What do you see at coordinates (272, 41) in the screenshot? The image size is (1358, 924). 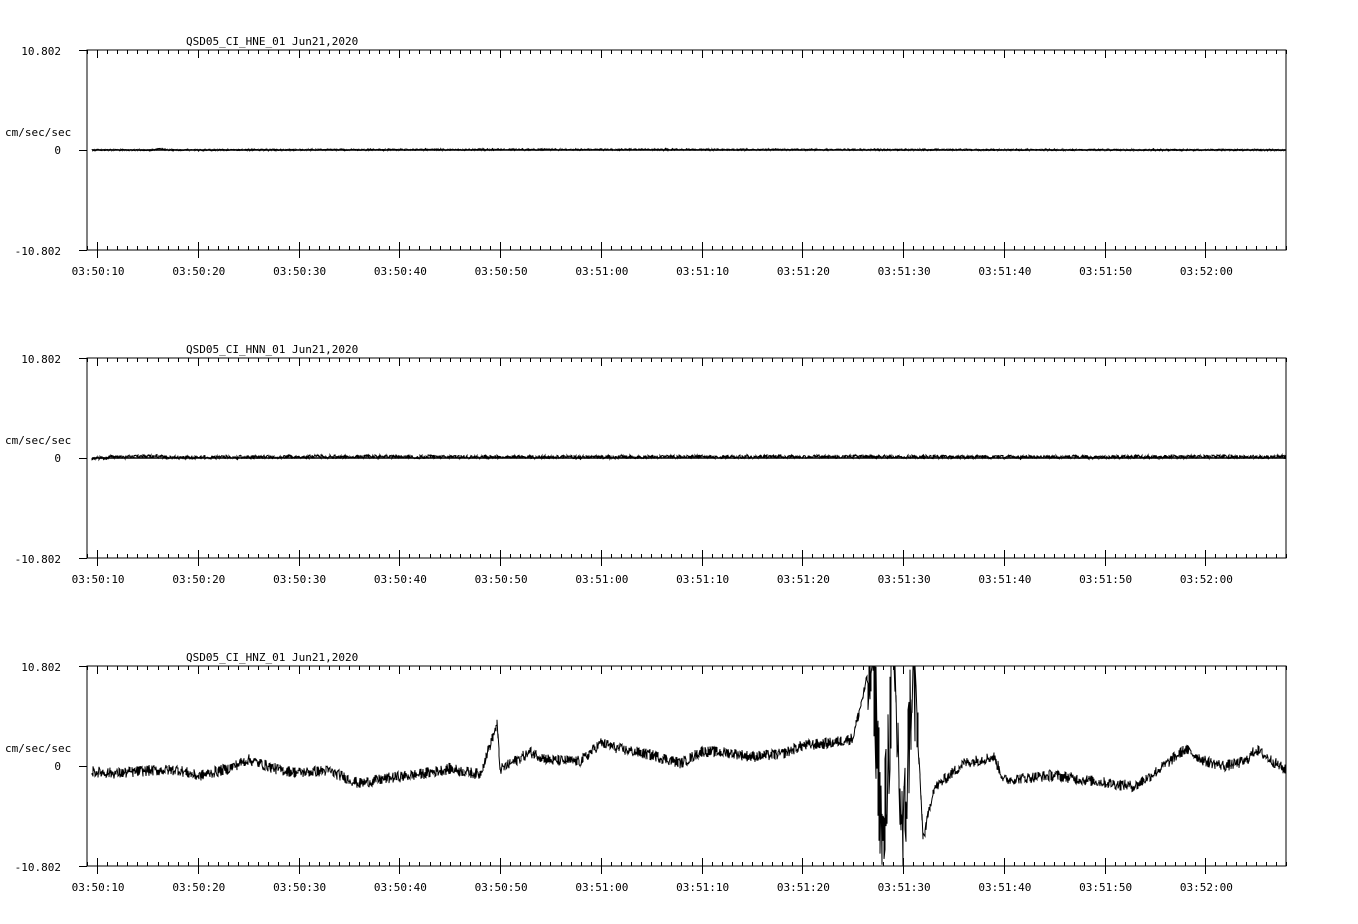 I see `chart-title: QSD05_CI_HNE_01 Jun21,2020` at bounding box center [272, 41].